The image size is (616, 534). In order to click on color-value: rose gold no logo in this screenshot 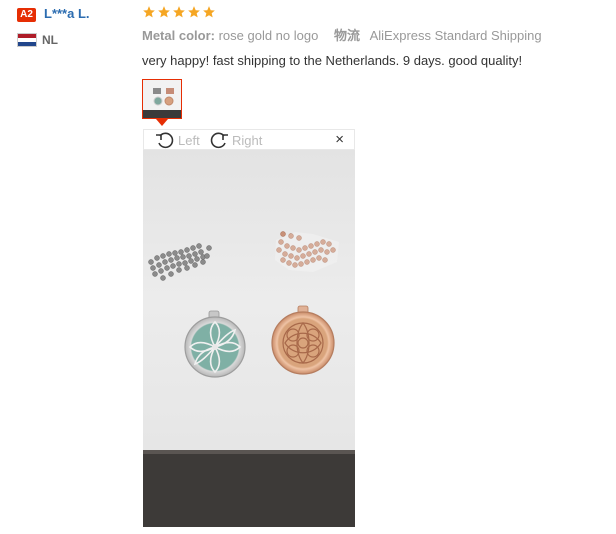, I will do `click(268, 35)`.